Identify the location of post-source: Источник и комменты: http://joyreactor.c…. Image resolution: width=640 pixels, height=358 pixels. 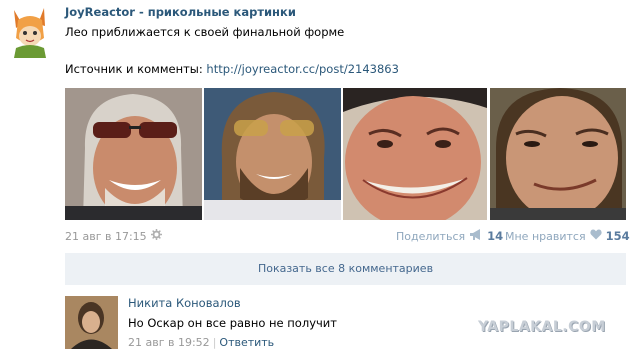
(232, 69).